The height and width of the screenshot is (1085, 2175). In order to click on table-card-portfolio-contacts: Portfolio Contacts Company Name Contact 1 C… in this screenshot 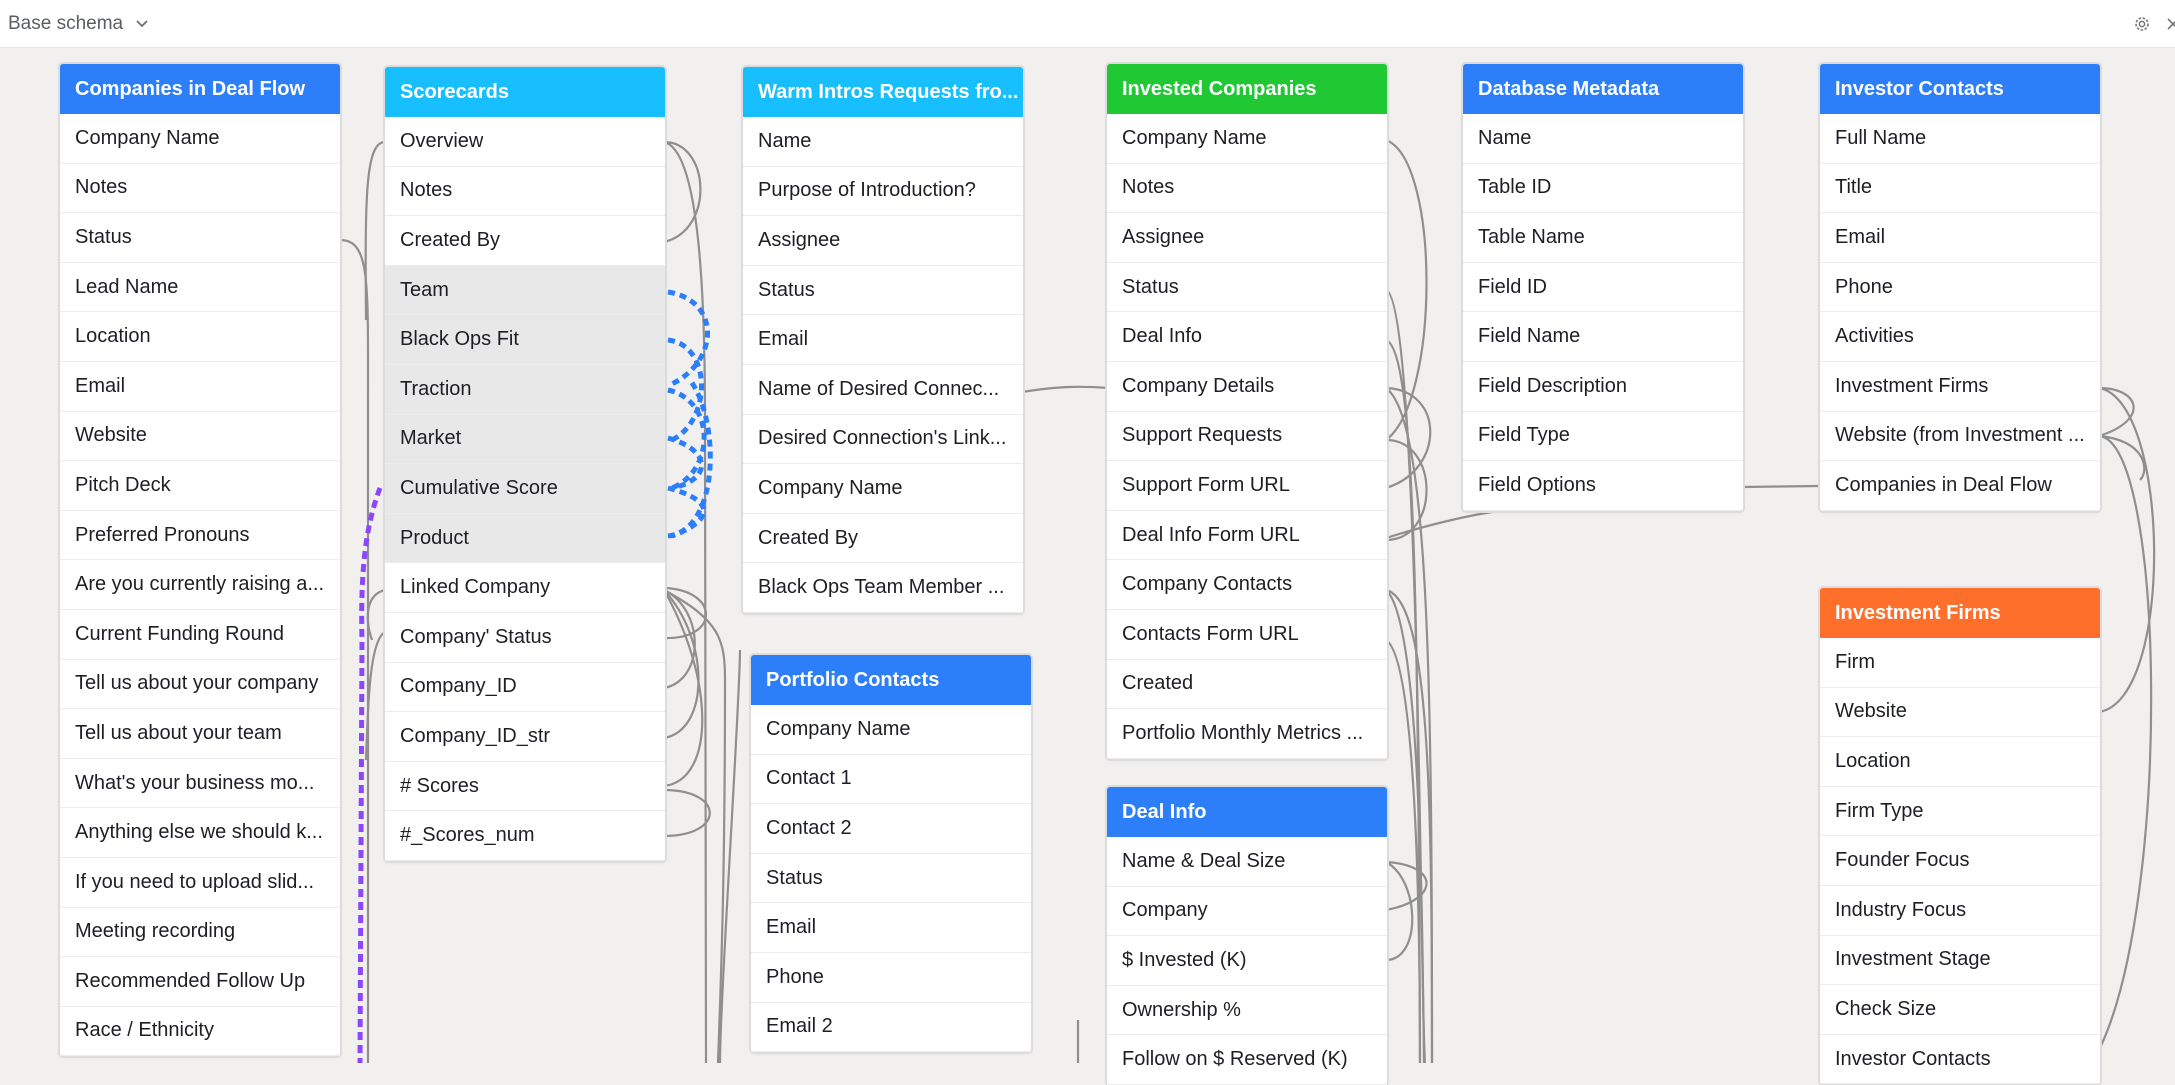, I will do `click(891, 854)`.